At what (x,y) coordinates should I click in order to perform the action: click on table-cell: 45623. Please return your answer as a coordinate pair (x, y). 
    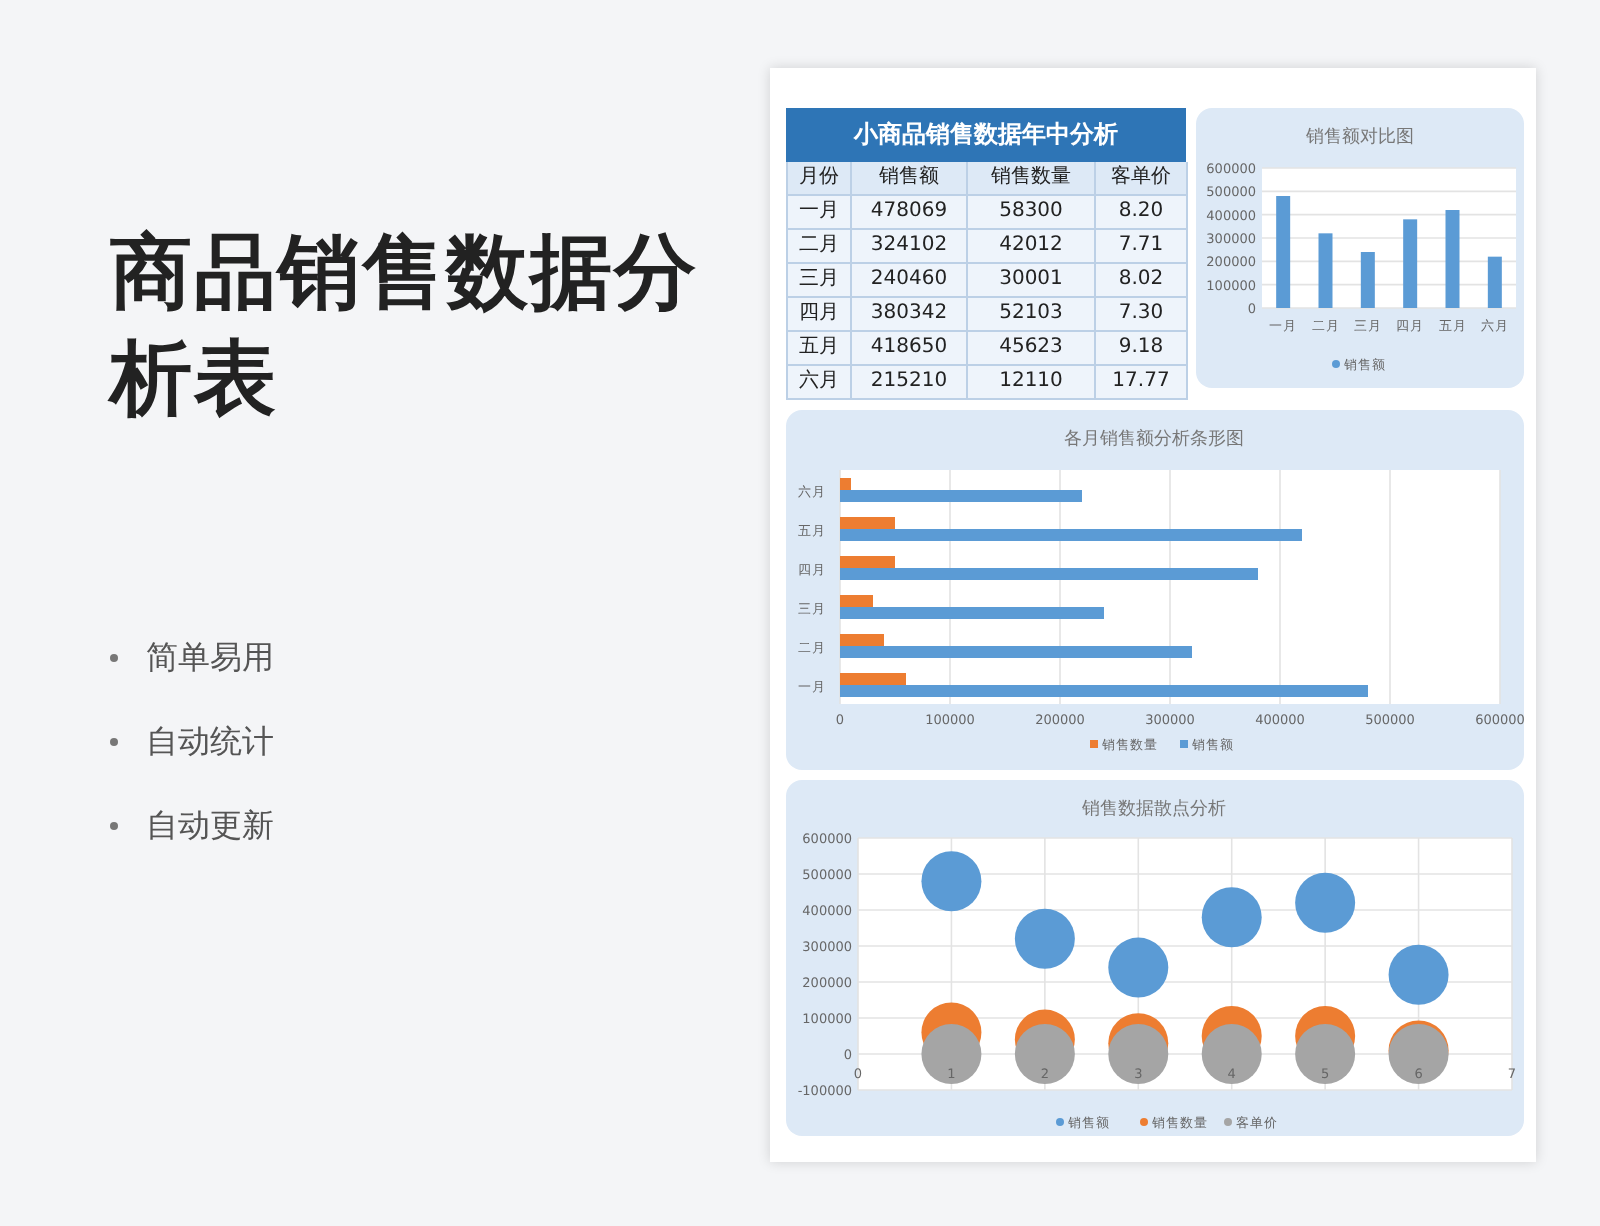
    Looking at the image, I should click on (1032, 349).